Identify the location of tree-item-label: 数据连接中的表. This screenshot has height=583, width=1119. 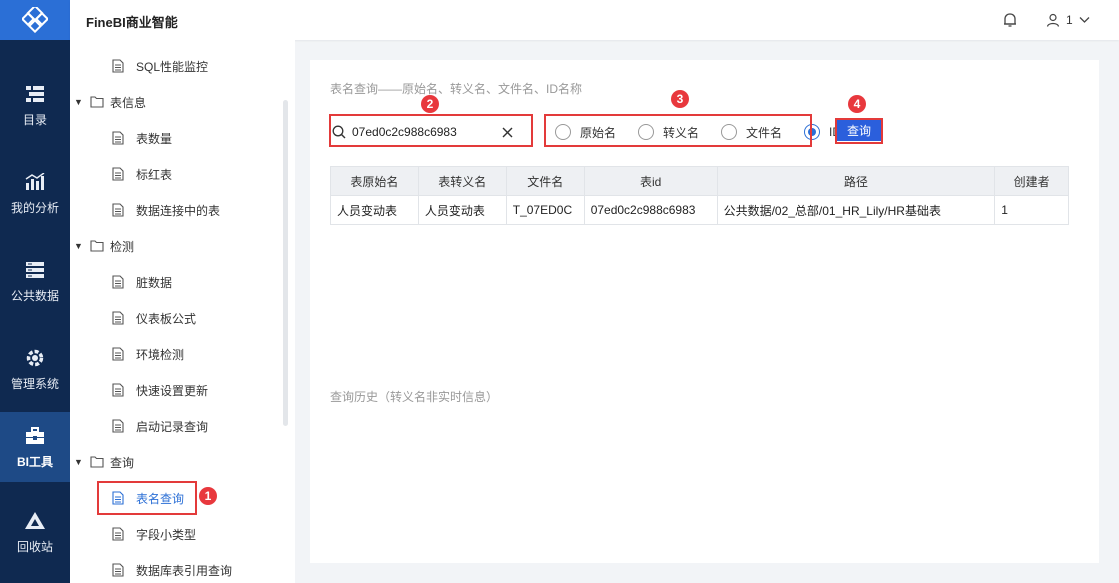
(178, 210).